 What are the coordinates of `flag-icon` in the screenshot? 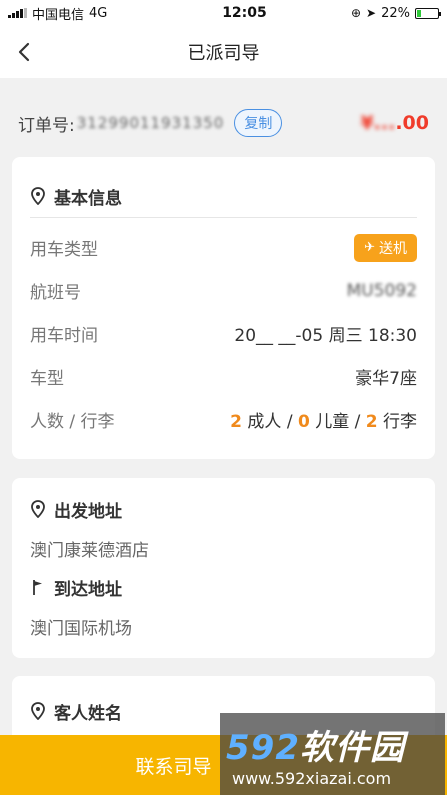 It's located at (37, 587).